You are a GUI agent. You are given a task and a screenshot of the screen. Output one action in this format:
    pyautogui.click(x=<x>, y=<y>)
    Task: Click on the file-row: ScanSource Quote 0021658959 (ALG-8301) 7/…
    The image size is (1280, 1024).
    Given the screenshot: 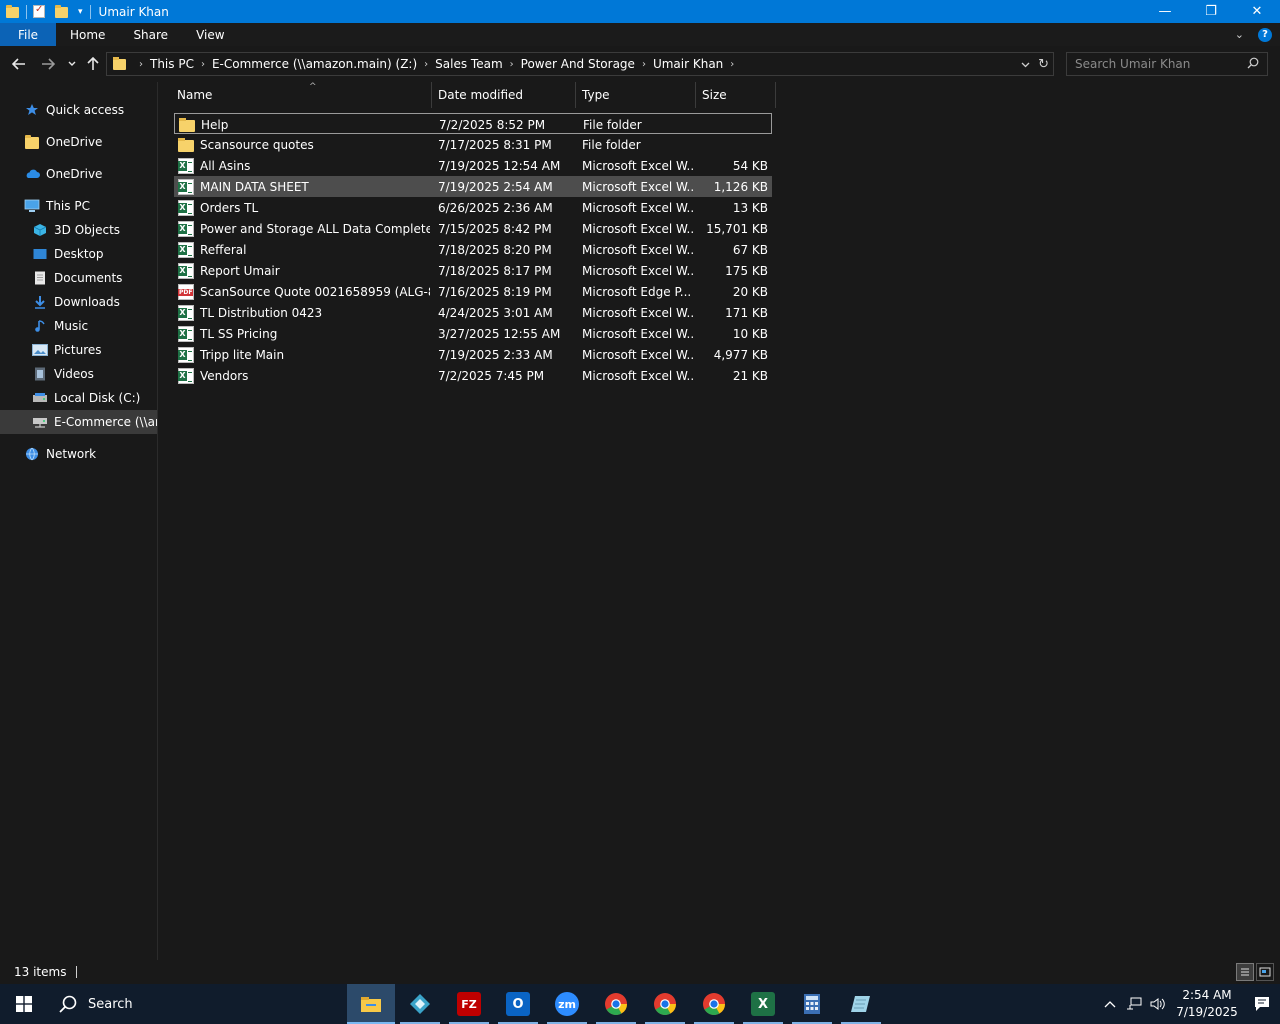 What is the action you would take?
    pyautogui.click(x=473, y=291)
    